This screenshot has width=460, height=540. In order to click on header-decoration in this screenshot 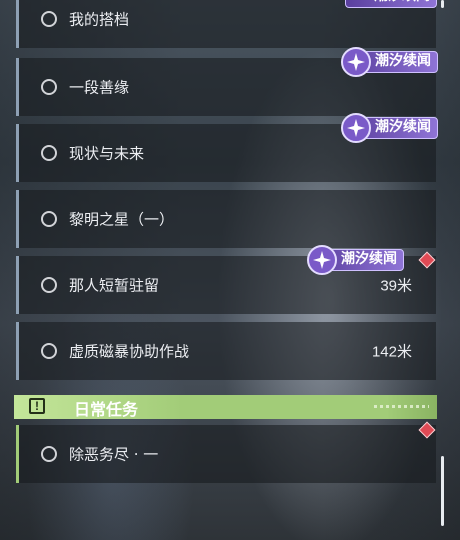, I will do `click(401, 406)`.